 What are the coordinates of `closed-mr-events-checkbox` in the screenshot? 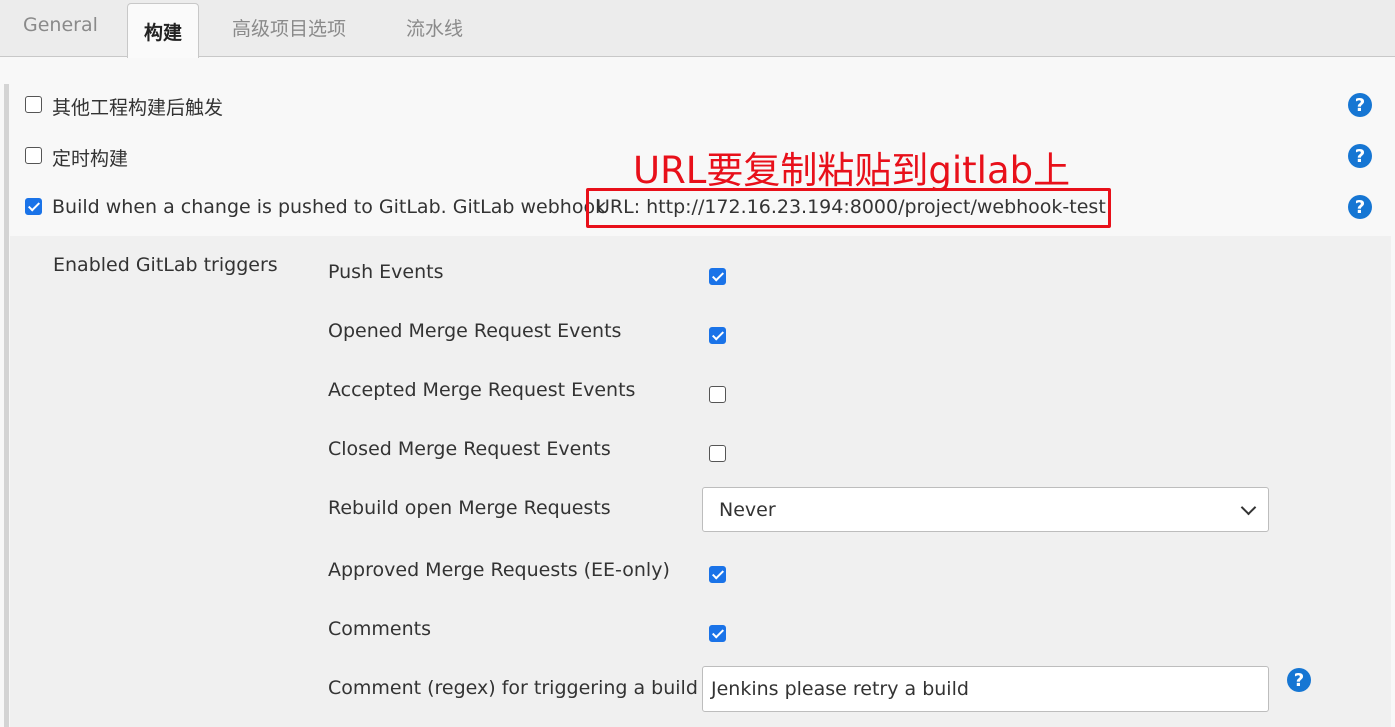 It's located at (717, 453).